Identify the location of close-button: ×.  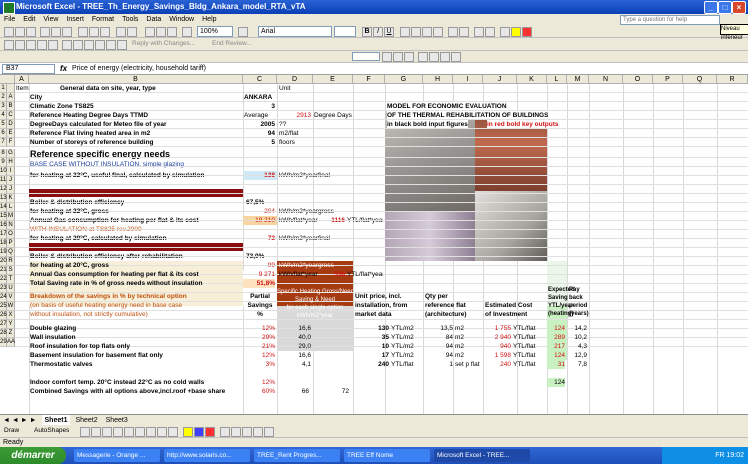
(739, 7).